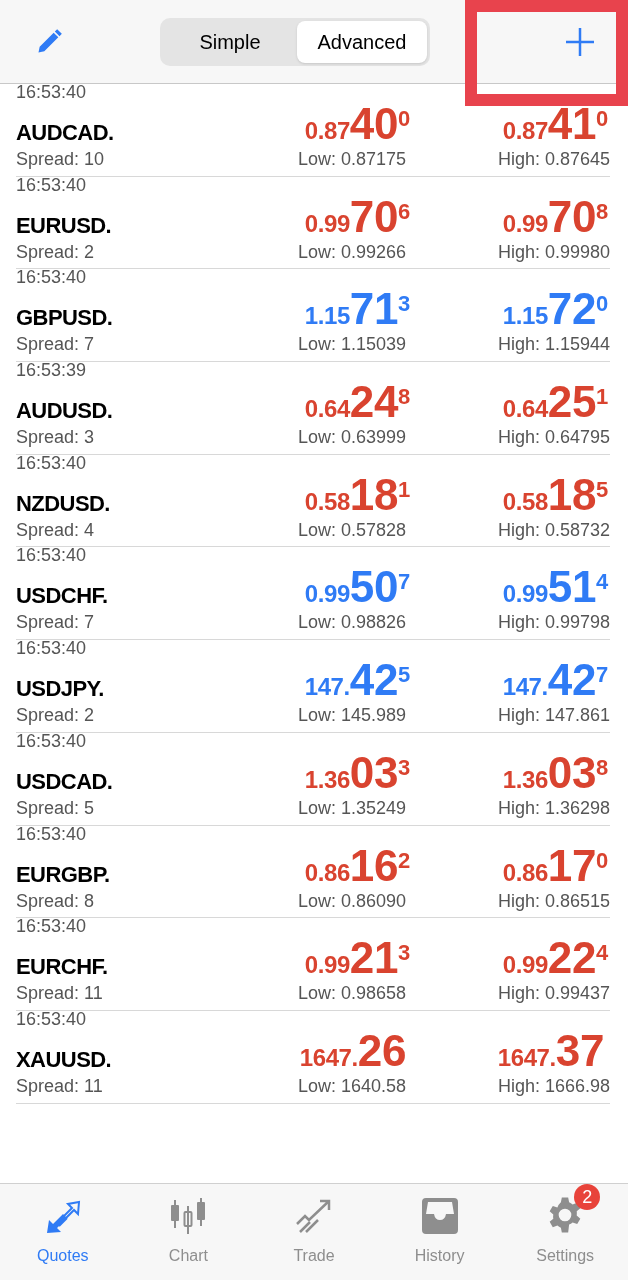  Describe the element at coordinates (351, 1085) in the screenshot. I see `low-price: Low: 1640.58` at that location.